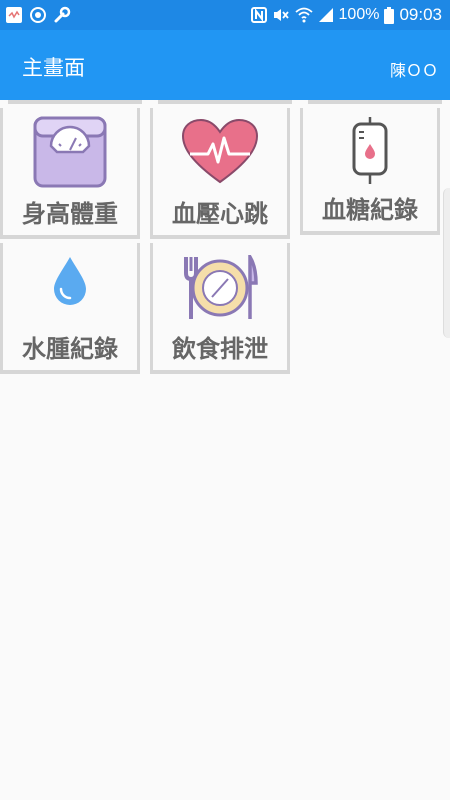 The width and height of the screenshot is (450, 800). Describe the element at coordinates (70, 214) in the screenshot. I see `menu-item-label: 身高體重` at that location.